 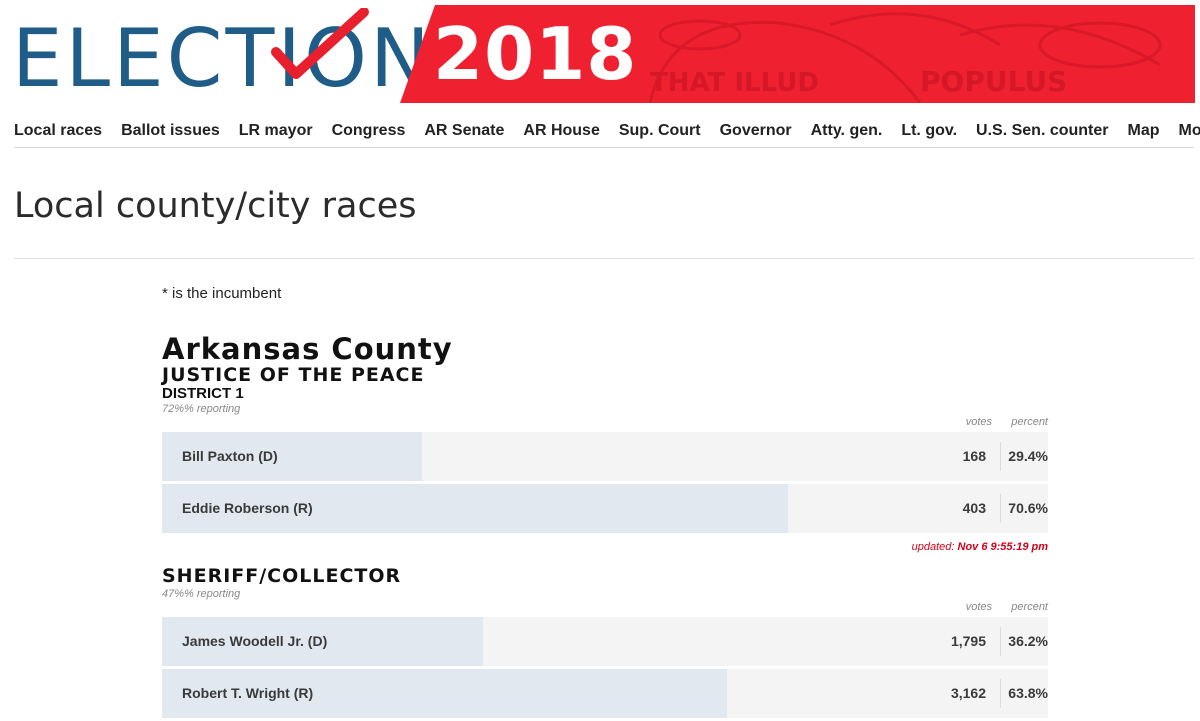 What do you see at coordinates (946, 693) in the screenshot?
I see `candidate-votes: 3,162` at bounding box center [946, 693].